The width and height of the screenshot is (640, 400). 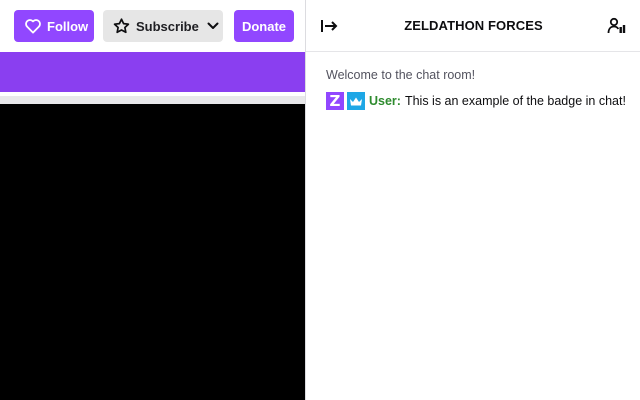 What do you see at coordinates (330, 26) in the screenshot?
I see `collapse-right-arrow-icon` at bounding box center [330, 26].